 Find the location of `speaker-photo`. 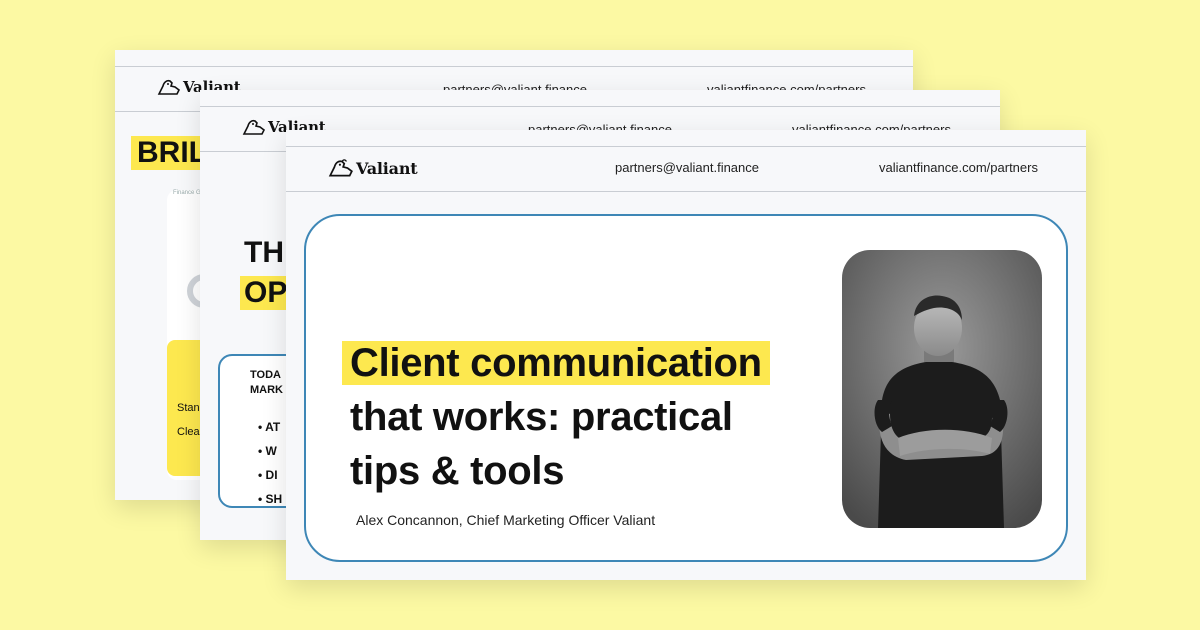

speaker-photo is located at coordinates (942, 389).